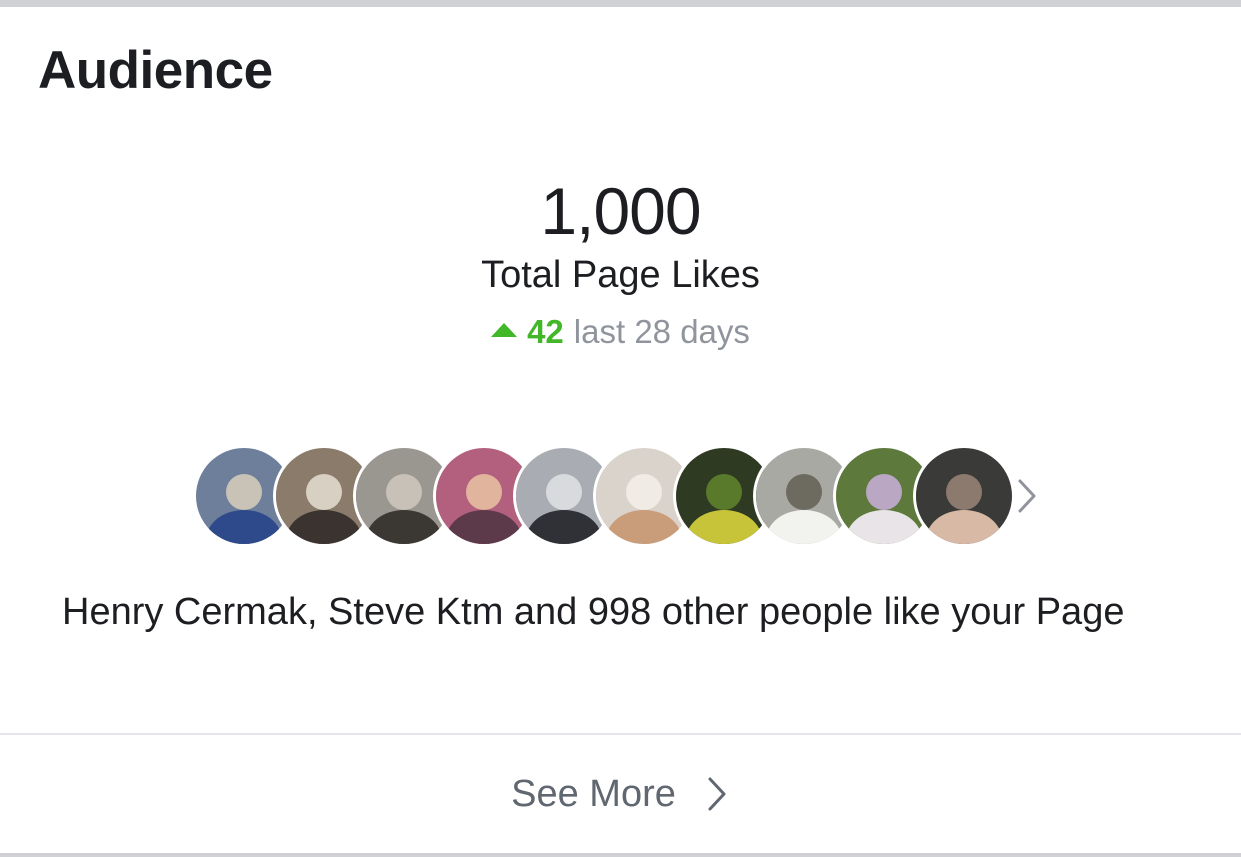 Image resolution: width=1241 pixels, height=857 pixels. What do you see at coordinates (593, 793) in the screenshot?
I see `see-more-label: See More` at bounding box center [593, 793].